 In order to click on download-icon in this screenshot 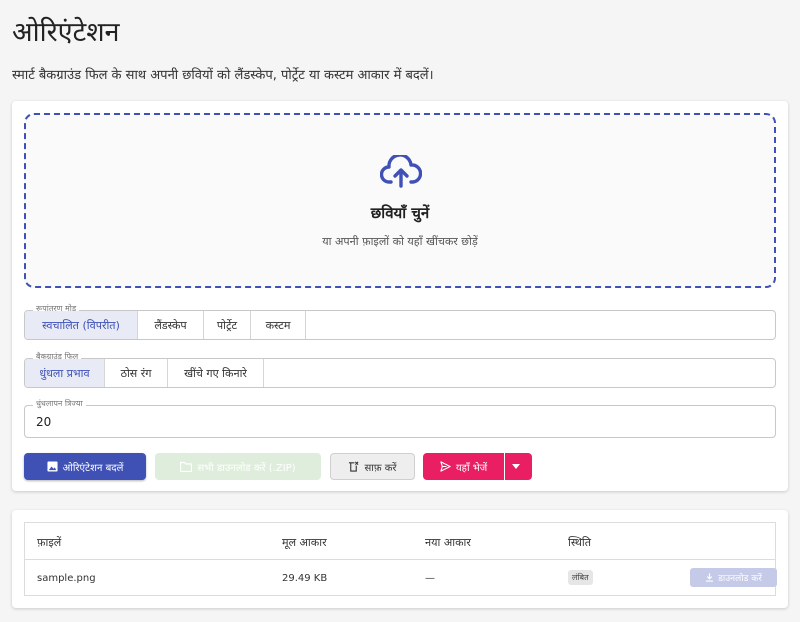, I will do `click(710, 577)`.